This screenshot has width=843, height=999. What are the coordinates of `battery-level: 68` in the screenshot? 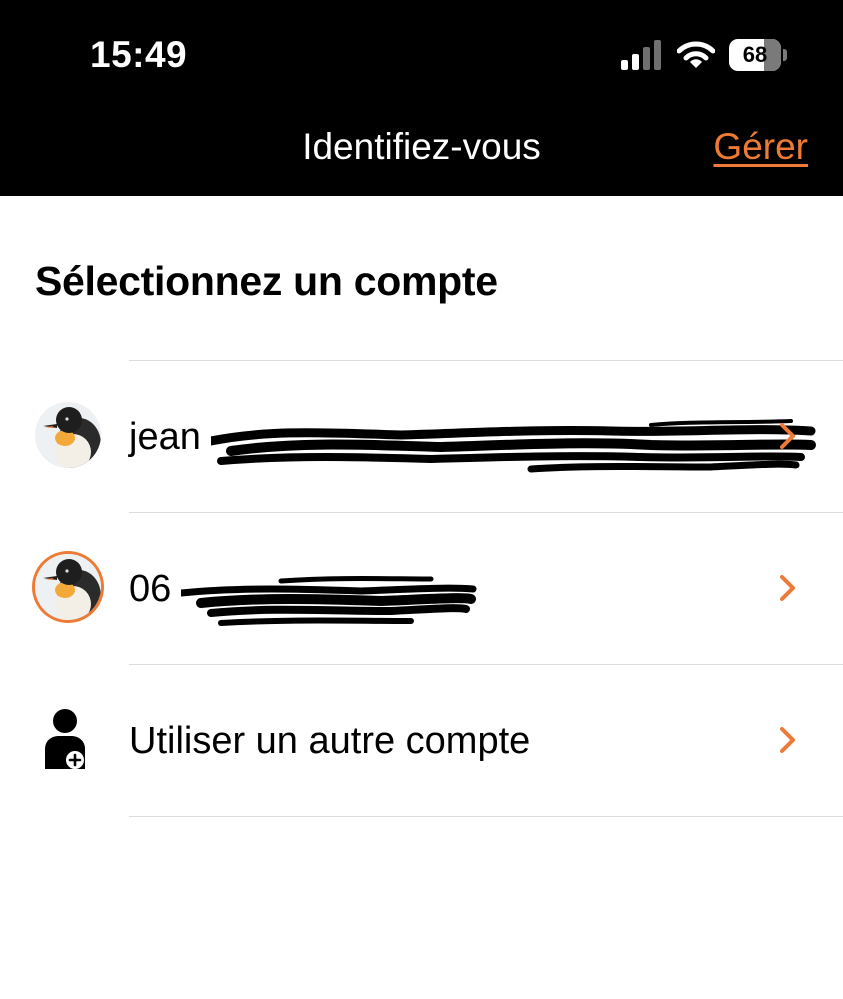 It's located at (755, 54).